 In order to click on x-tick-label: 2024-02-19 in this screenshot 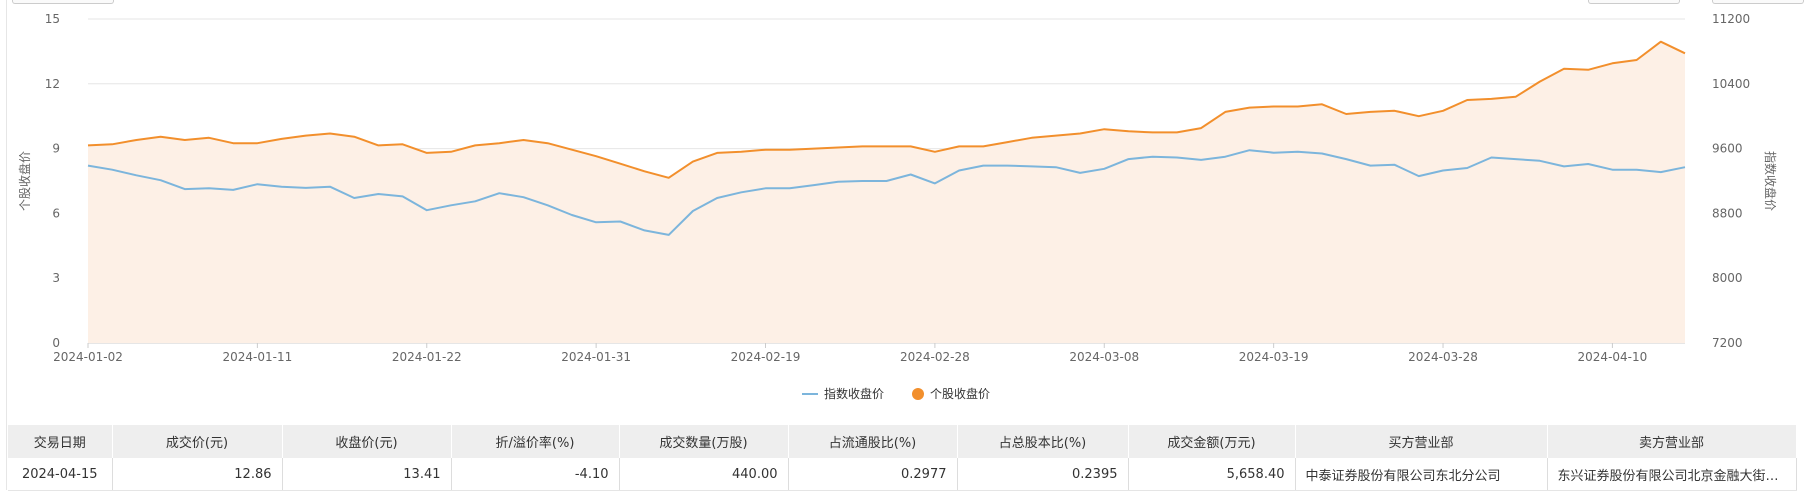, I will do `click(766, 357)`.